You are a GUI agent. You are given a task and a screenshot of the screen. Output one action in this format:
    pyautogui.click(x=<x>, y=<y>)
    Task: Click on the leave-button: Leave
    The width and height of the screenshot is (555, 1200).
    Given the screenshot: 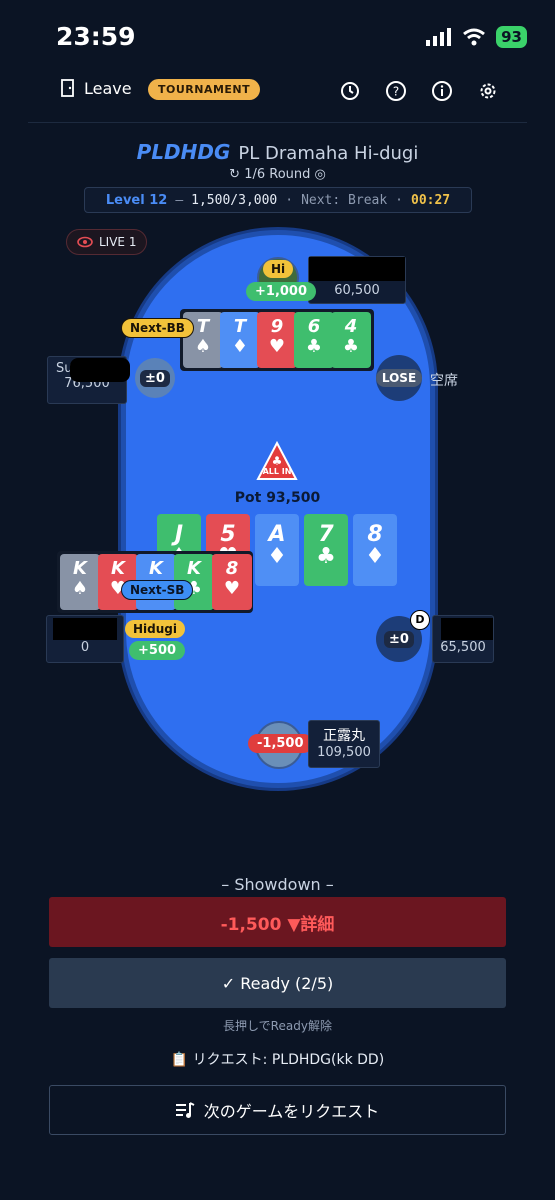 What is the action you would take?
    pyautogui.click(x=95, y=88)
    